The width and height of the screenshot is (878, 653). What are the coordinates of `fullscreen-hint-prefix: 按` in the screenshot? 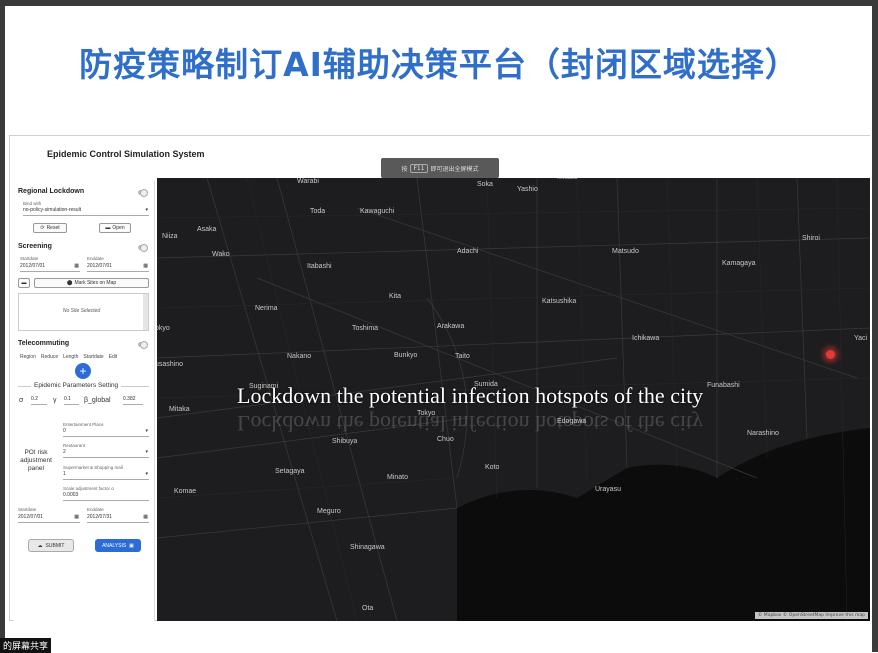 It's located at (404, 169).